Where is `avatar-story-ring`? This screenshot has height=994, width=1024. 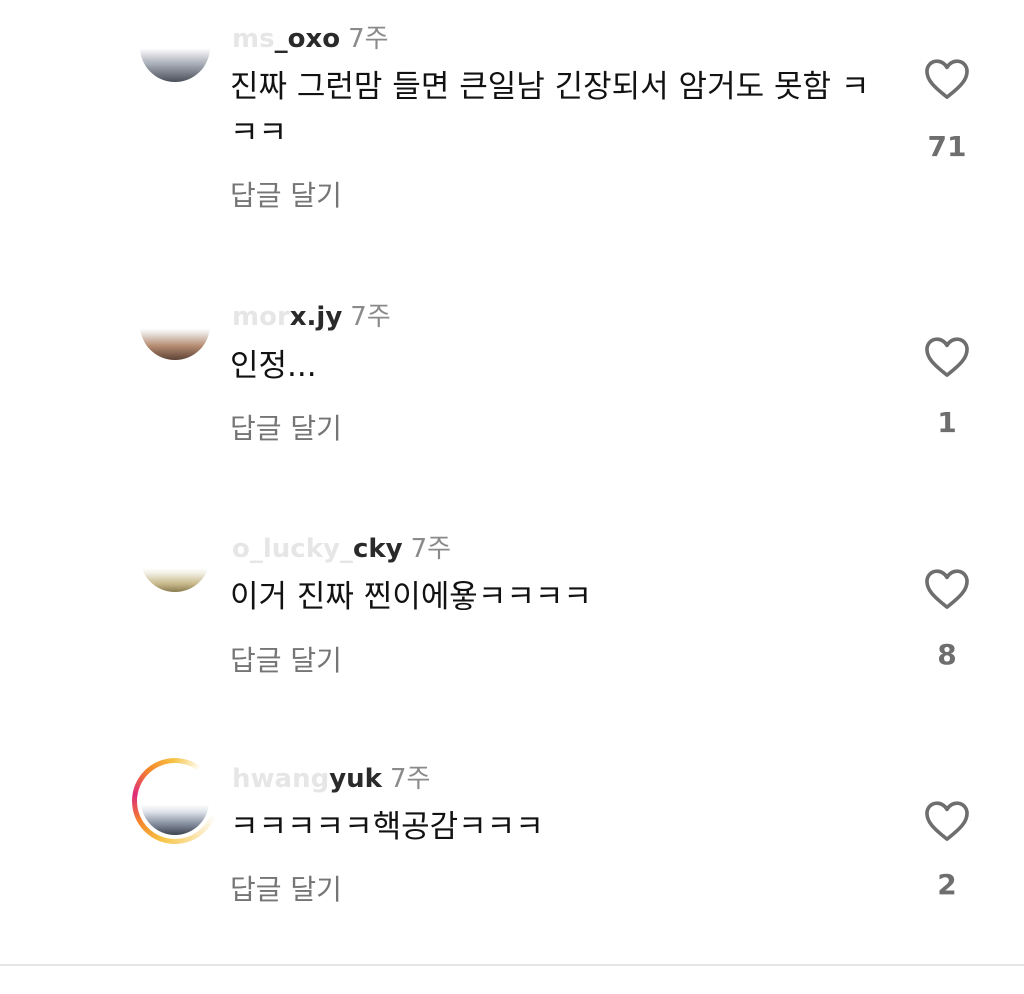
avatar-story-ring is located at coordinates (175, 801).